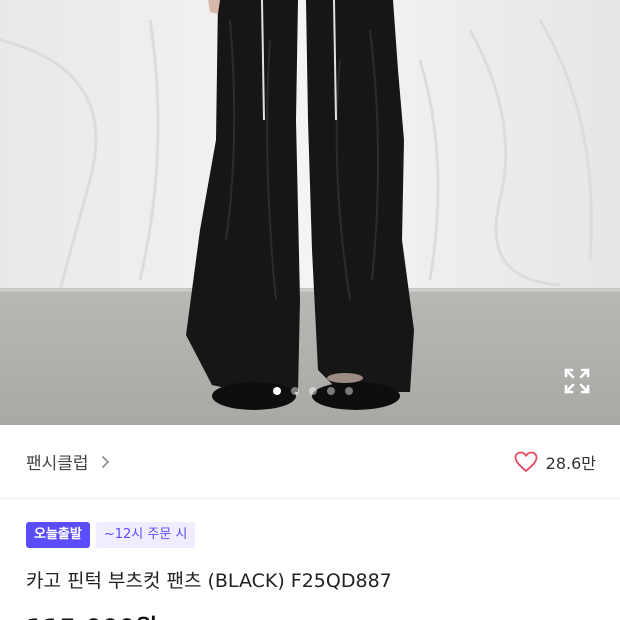  Describe the element at coordinates (577, 381) in the screenshot. I see `expand-icon` at that location.